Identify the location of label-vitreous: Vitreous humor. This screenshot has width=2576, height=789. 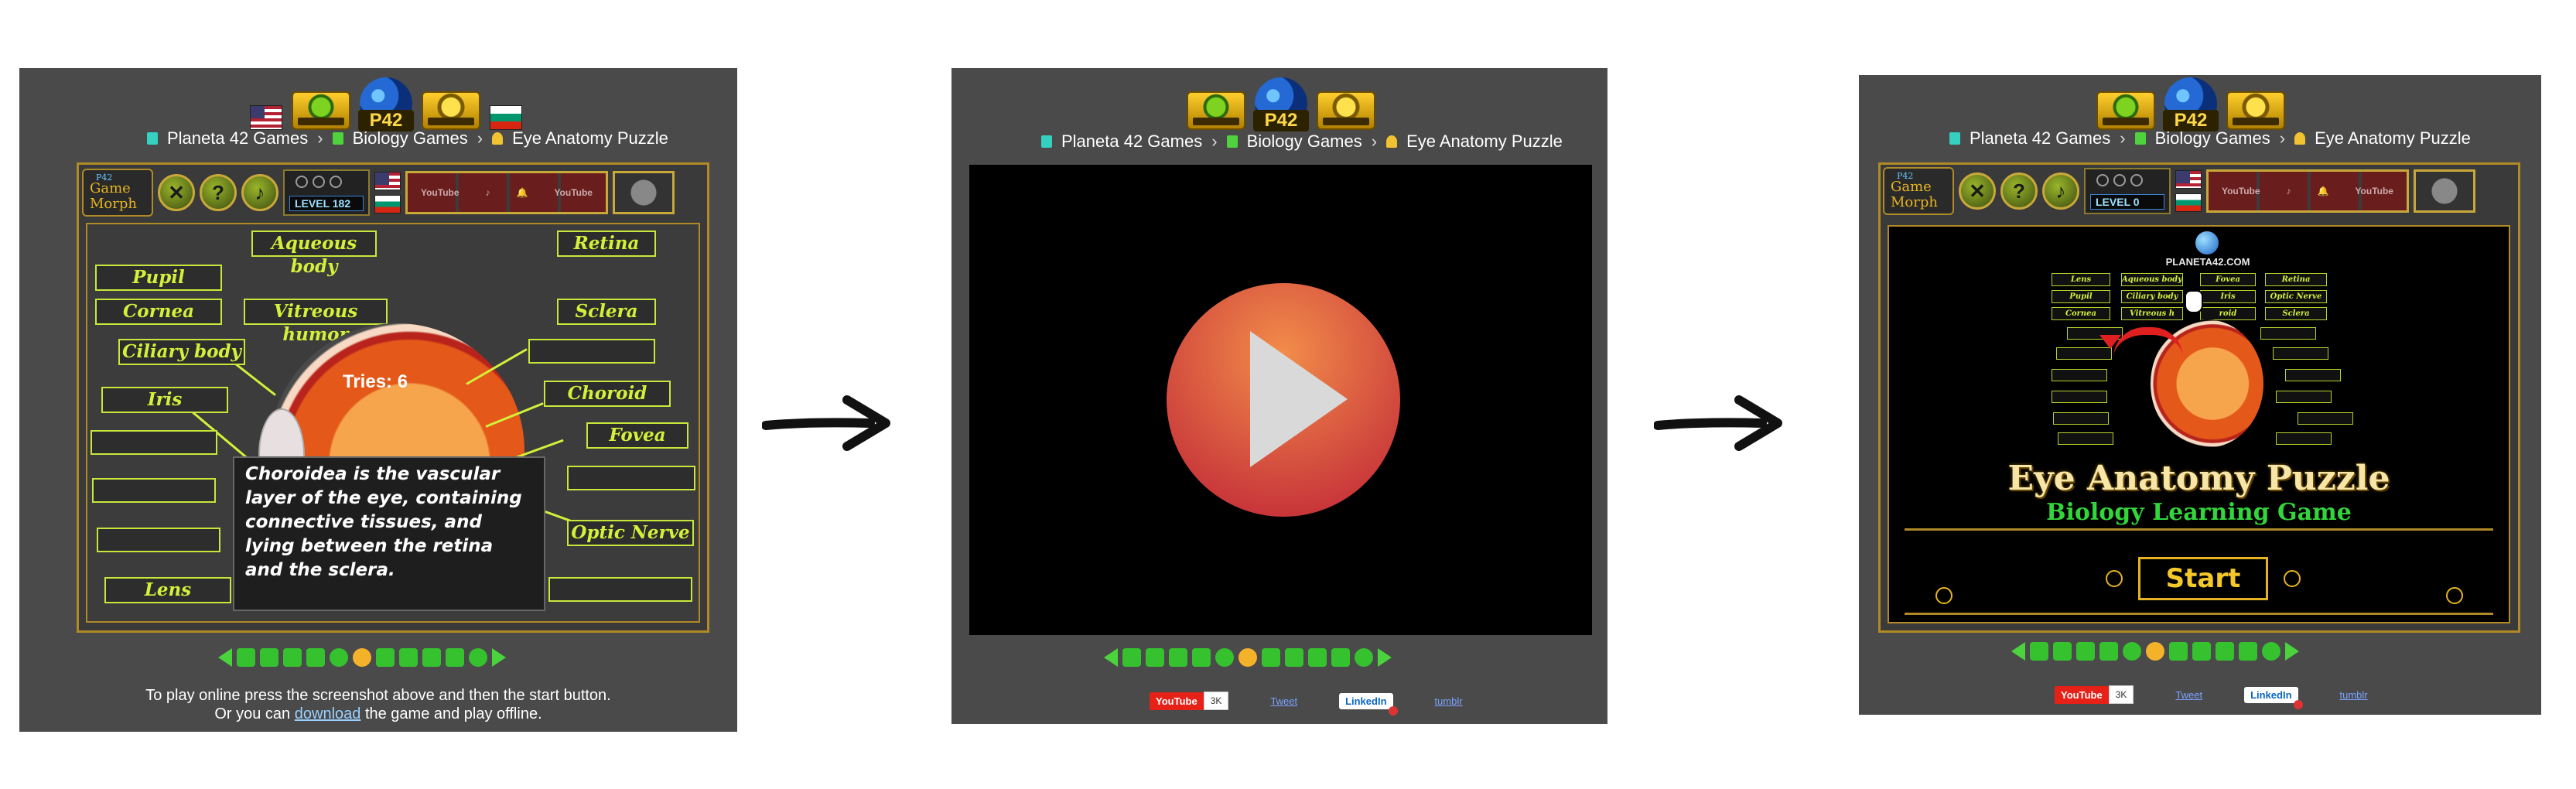
(316, 322).